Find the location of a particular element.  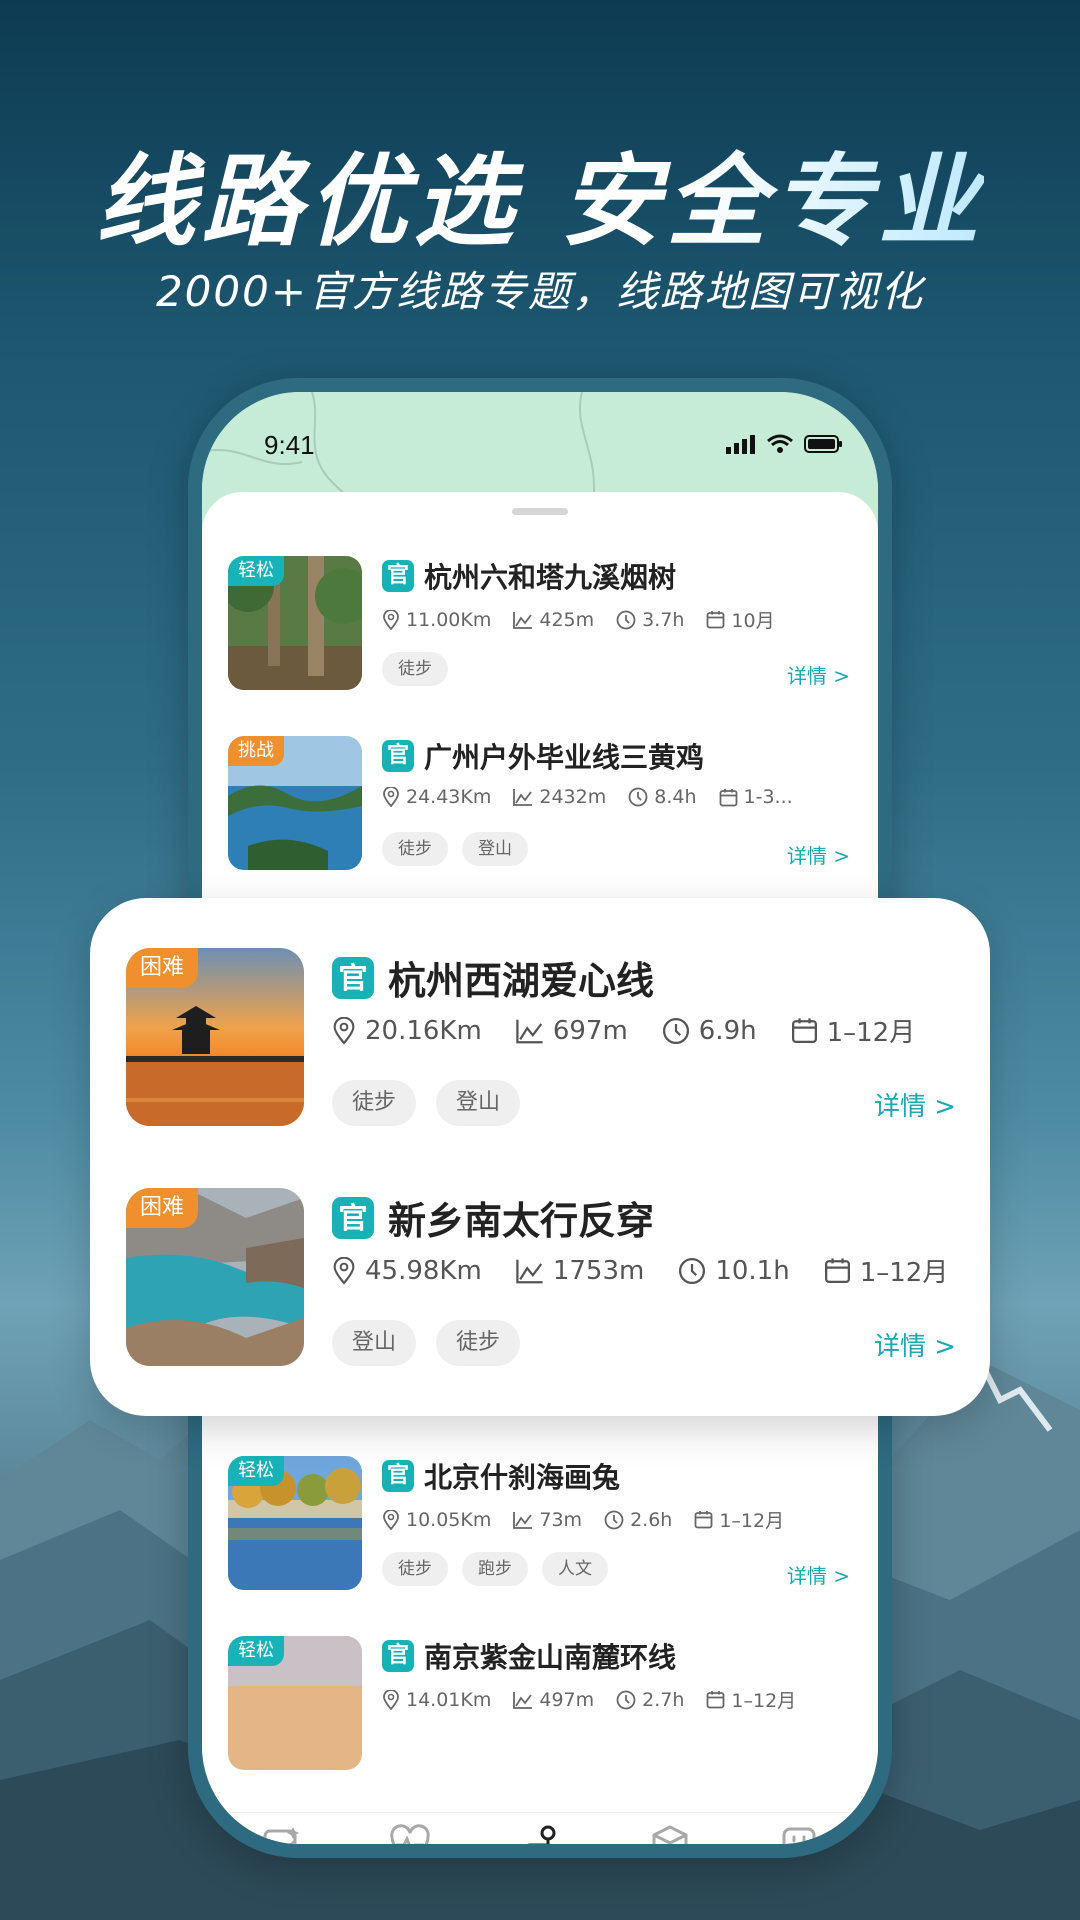

route-duration: 6.9h is located at coordinates (727, 1030).